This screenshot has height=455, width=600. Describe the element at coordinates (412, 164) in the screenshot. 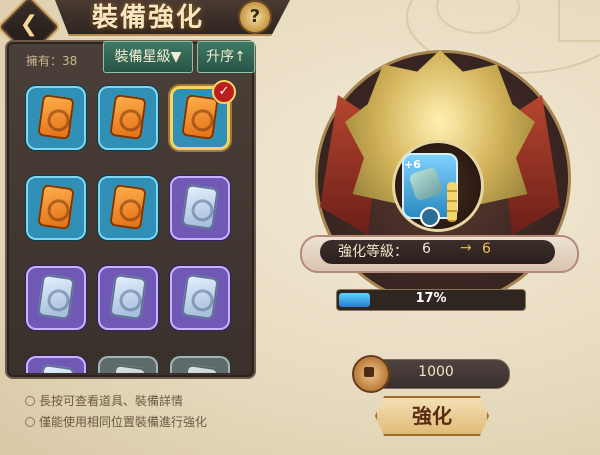

I see `item-level-badge: +6` at that location.